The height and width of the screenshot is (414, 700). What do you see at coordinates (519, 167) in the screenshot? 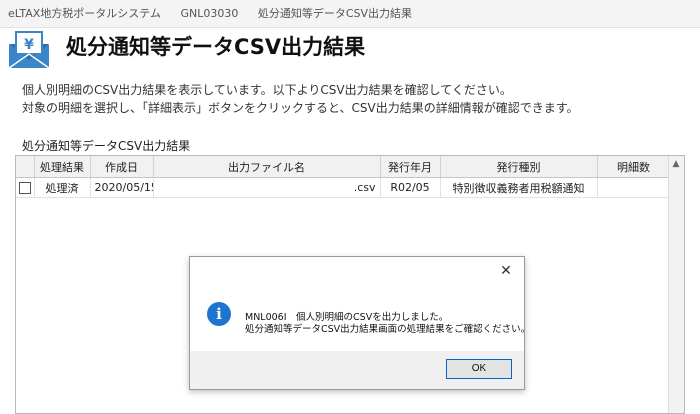
I see `col-issue-type: 発行種別` at bounding box center [519, 167].